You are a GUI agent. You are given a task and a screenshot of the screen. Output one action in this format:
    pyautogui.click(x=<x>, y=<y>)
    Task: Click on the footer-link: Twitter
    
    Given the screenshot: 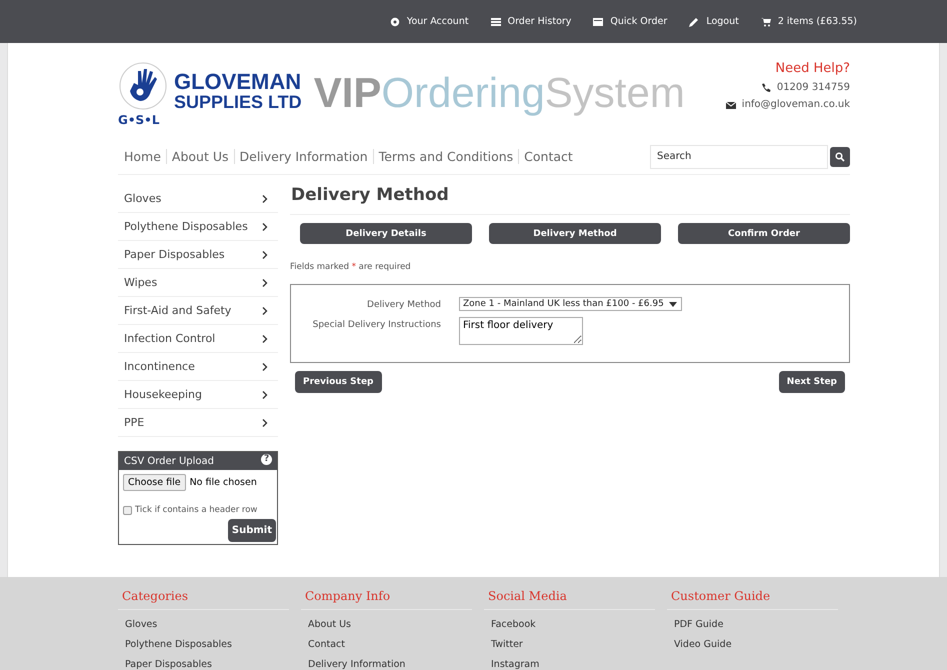 What is the action you would take?
    pyautogui.click(x=573, y=644)
    